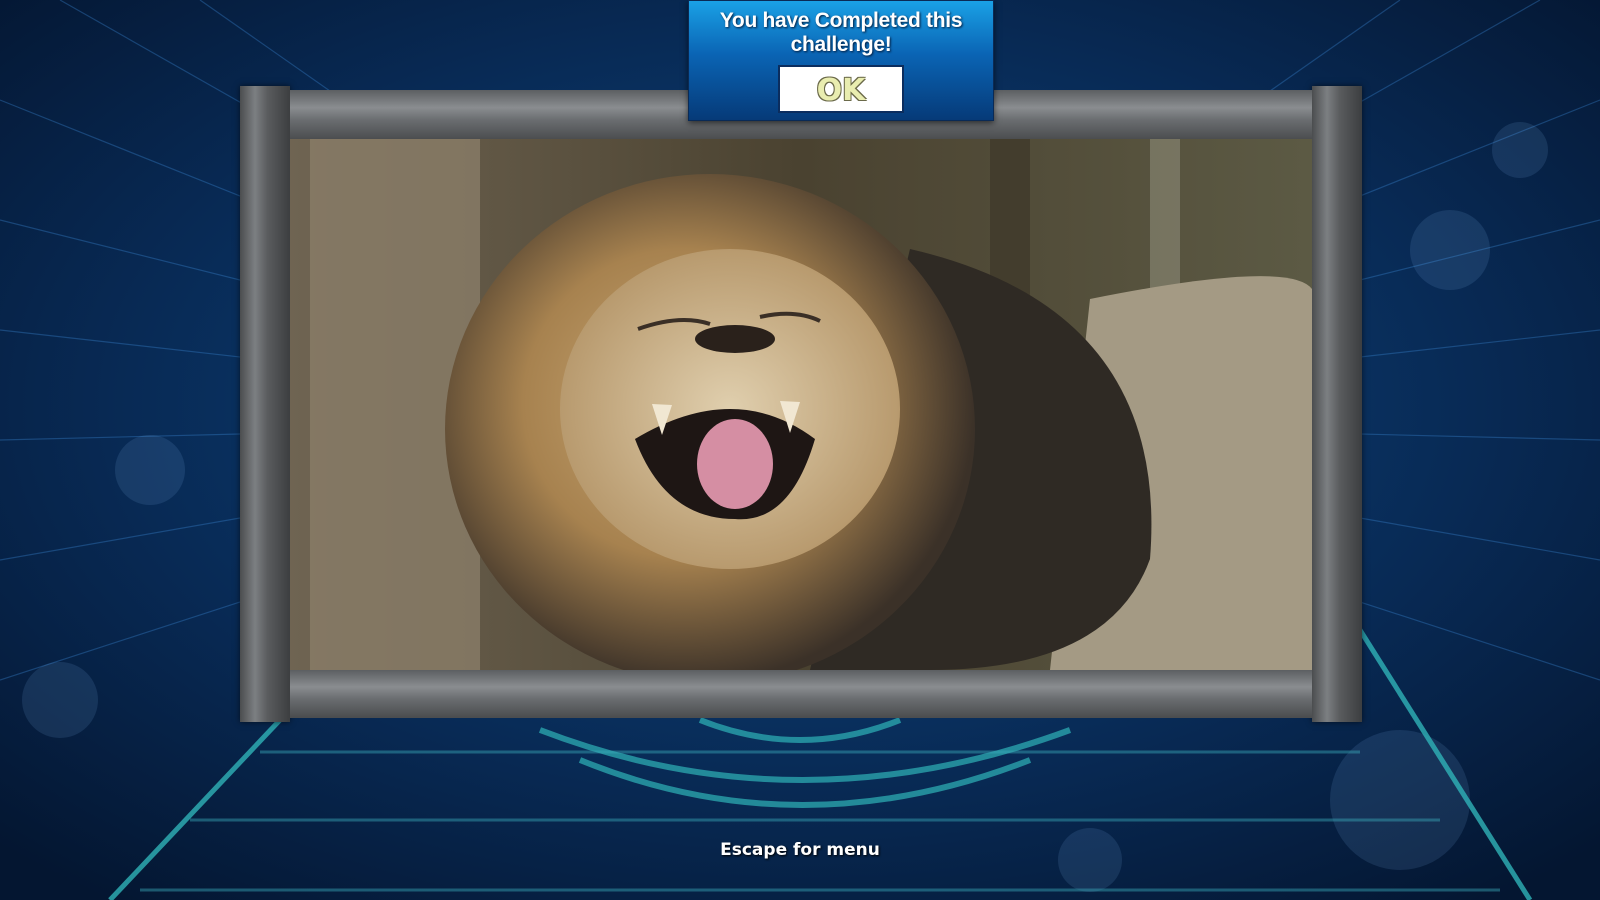 The height and width of the screenshot is (900, 1600). What do you see at coordinates (841, 32) in the screenshot?
I see `completion-message: You have Completed this challenge!` at bounding box center [841, 32].